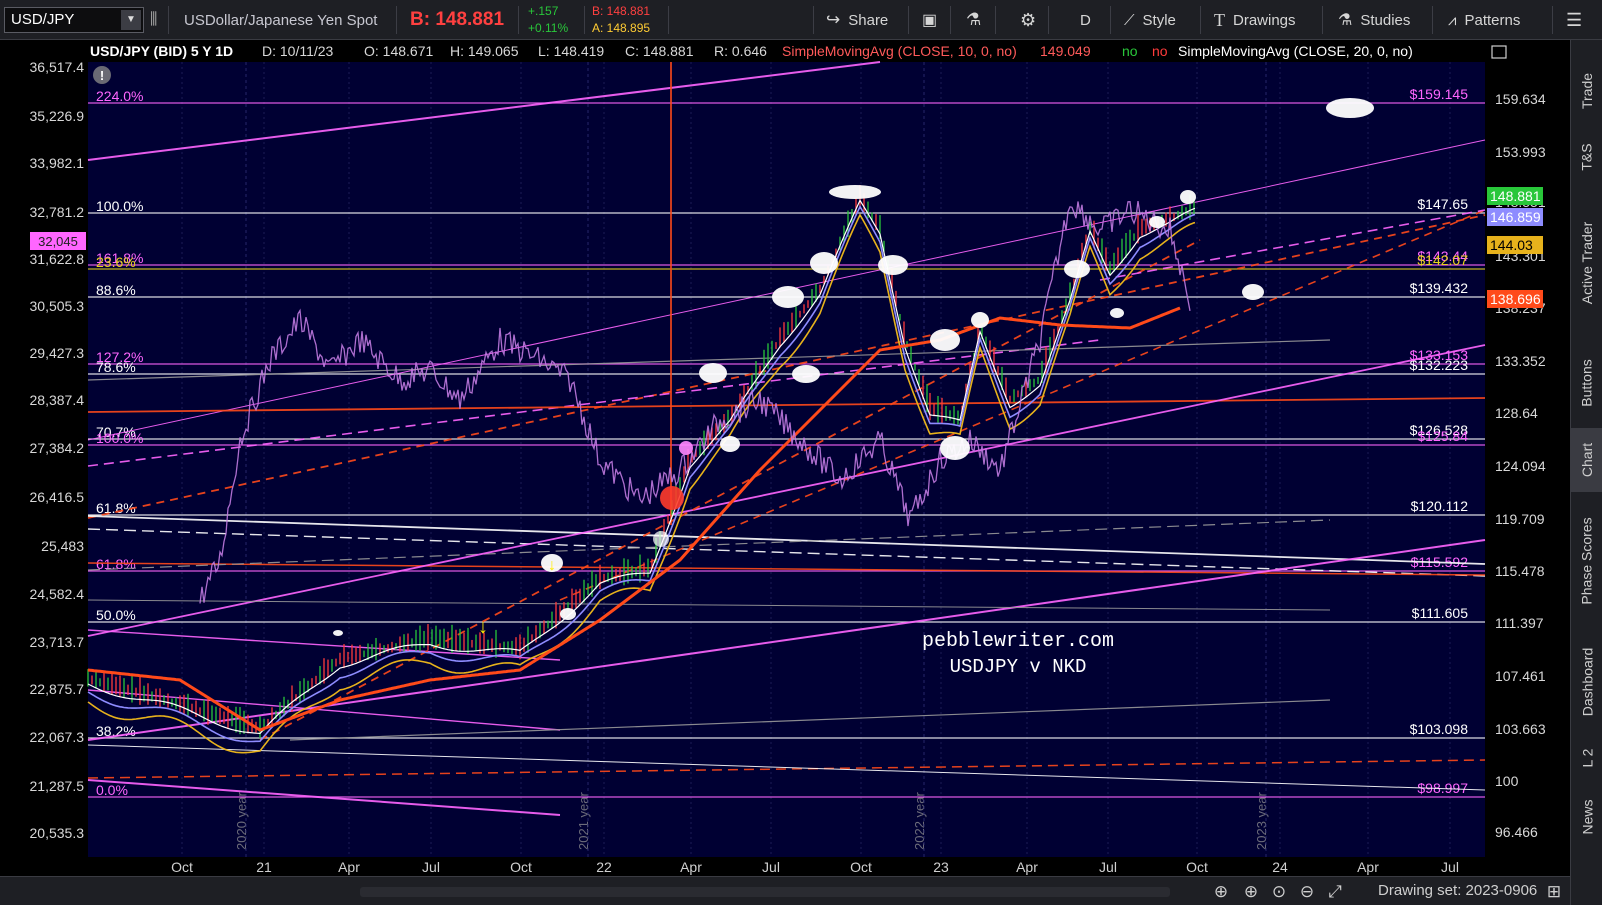 This screenshot has width=1602, height=905. What do you see at coordinates (116, 262) in the screenshot?
I see `fib-left-label: 23.6%` at bounding box center [116, 262].